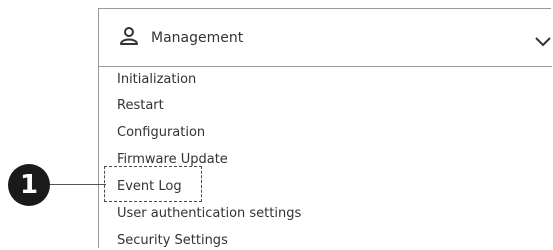 The height and width of the screenshot is (250, 553). Describe the element at coordinates (161, 133) in the screenshot. I see `menu-item-configuration: Configuration` at that location.